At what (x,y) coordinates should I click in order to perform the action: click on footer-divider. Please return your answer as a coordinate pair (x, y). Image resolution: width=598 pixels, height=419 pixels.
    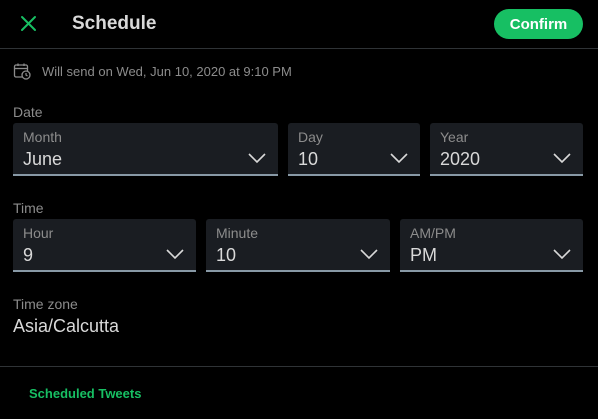
    Looking at the image, I should click on (299, 366).